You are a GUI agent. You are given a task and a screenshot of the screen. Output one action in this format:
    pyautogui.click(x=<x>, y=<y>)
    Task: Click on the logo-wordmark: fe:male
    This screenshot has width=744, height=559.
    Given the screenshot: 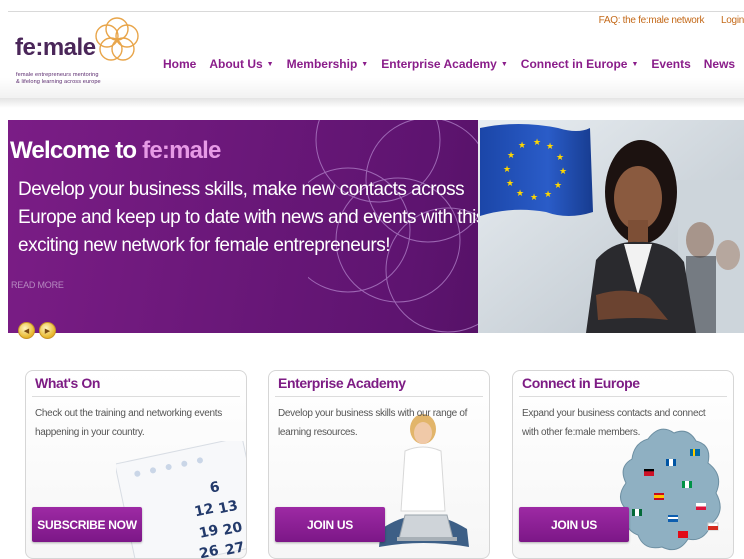 What is the action you would take?
    pyautogui.click(x=55, y=48)
    